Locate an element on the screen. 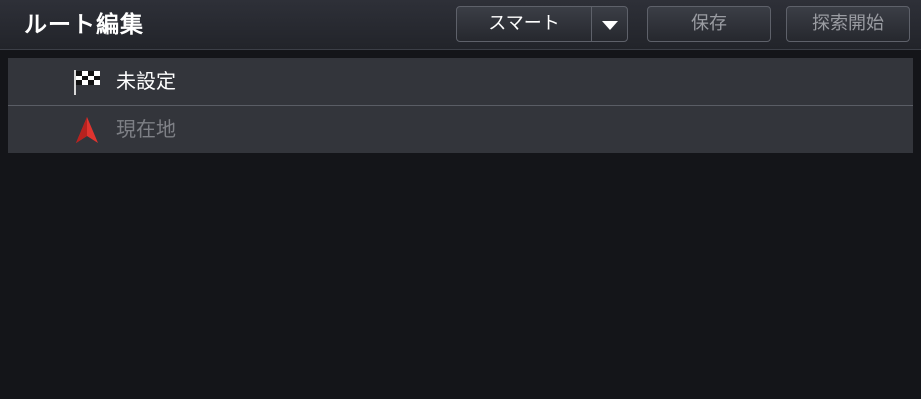 The image size is (921, 399). current-location-arrow-icon is located at coordinates (87, 130).